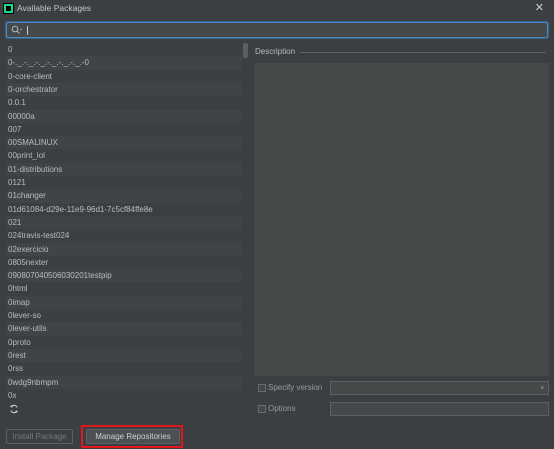 The width and height of the screenshot is (554, 449). I want to click on list-item: 0rest, so click(124, 355).